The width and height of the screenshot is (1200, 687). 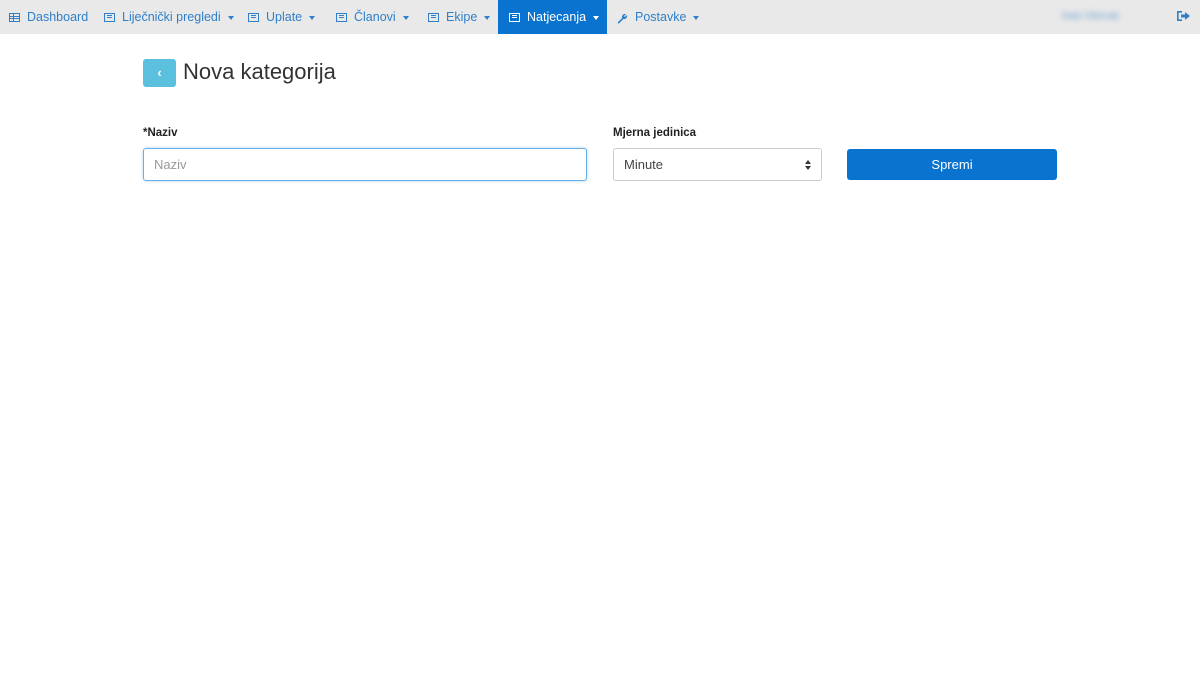 I want to click on unit-label: Mjerna jedinica, so click(x=655, y=133).